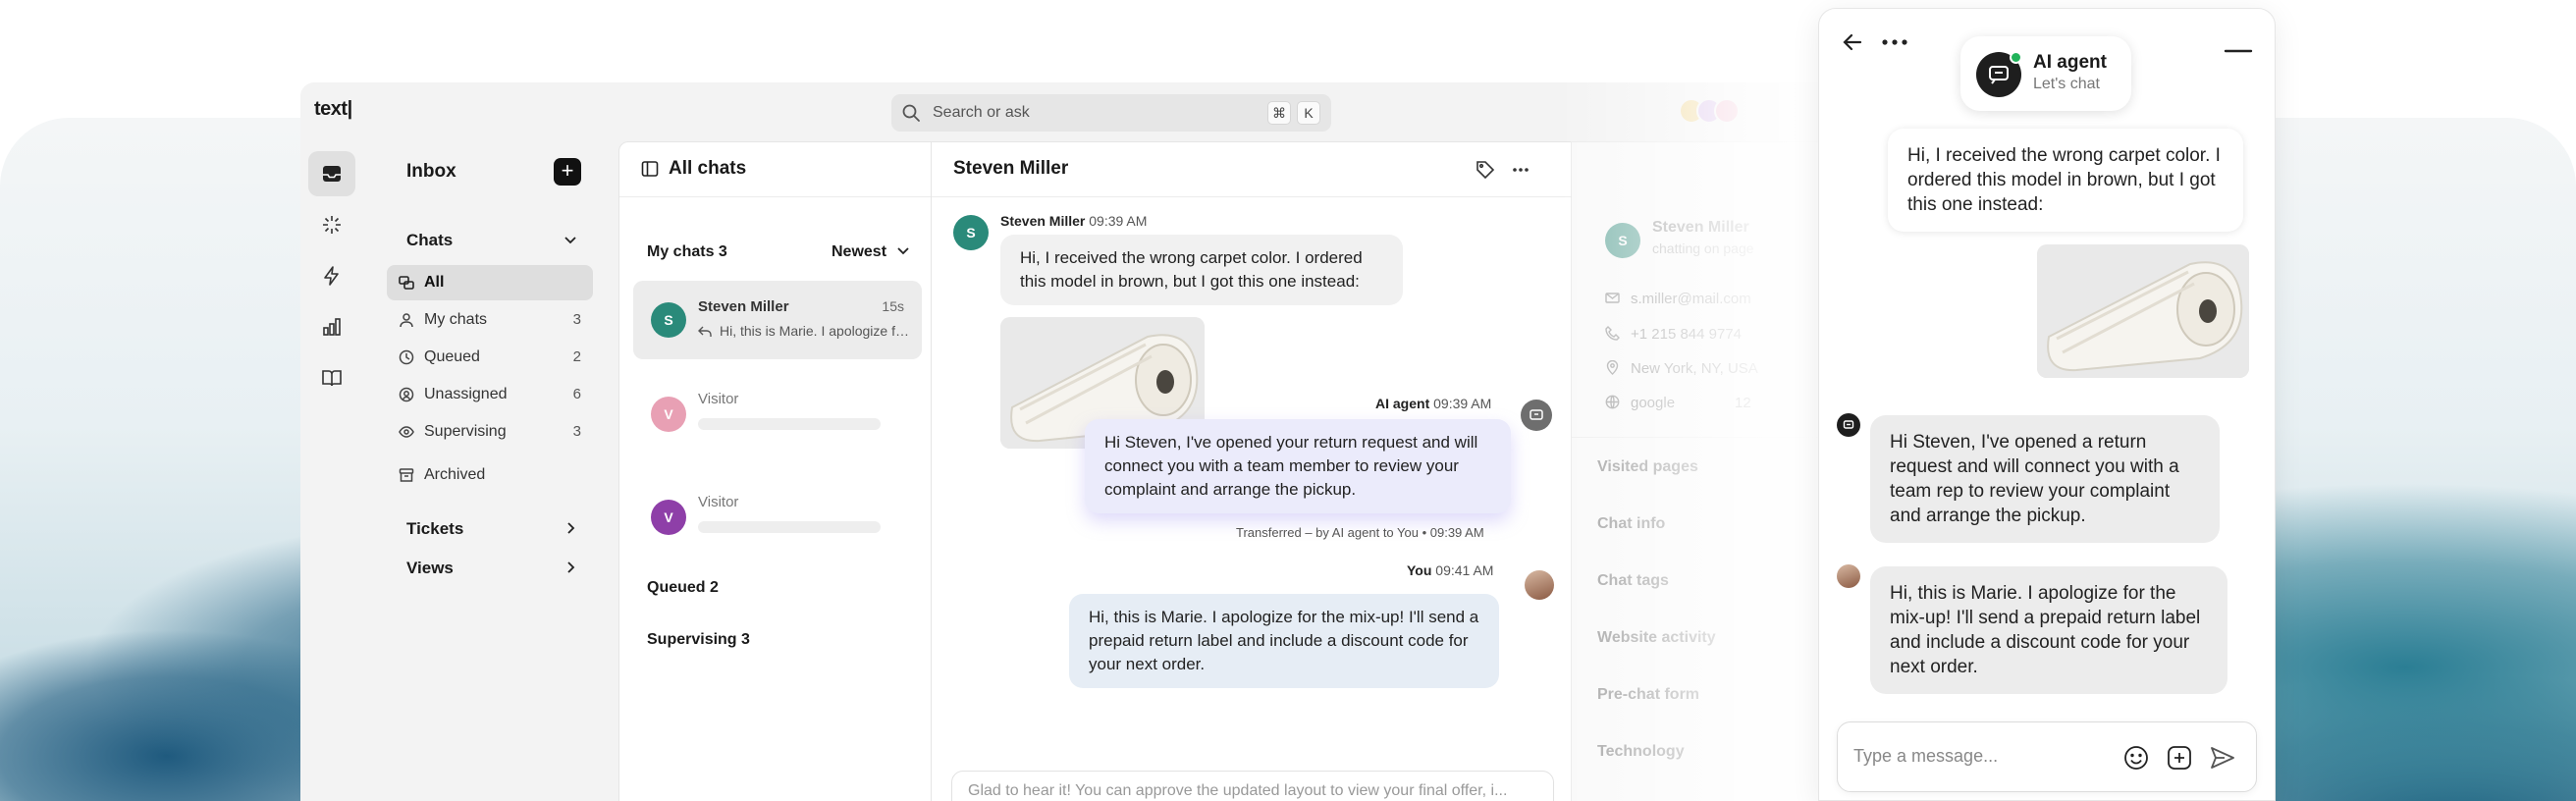 This screenshot has height=801, width=2576. I want to click on detail-location: New York, NY, USA, so click(1681, 369).